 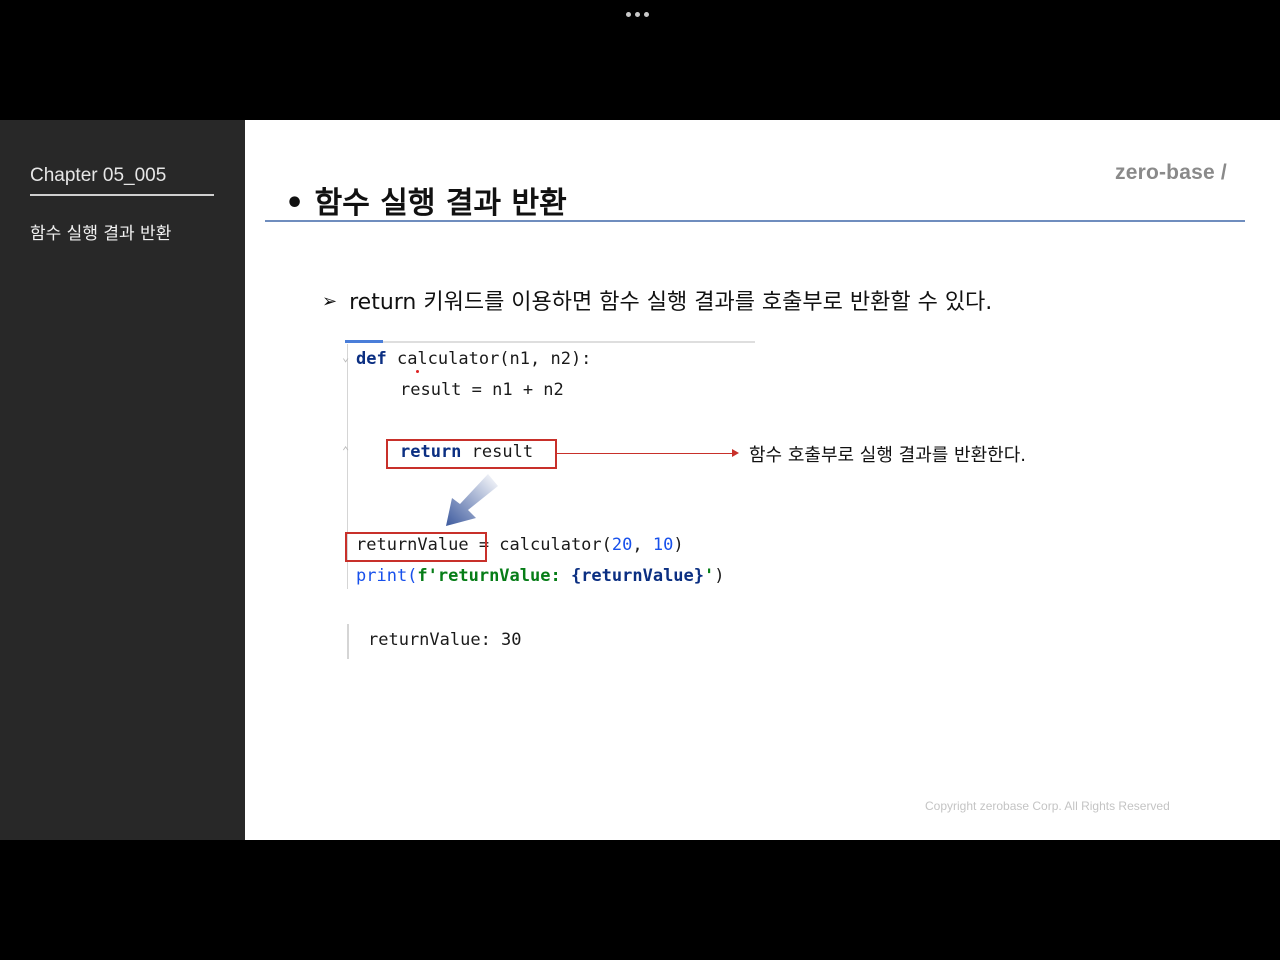 I want to click on annotation-arrowhead-icon, so click(x=735, y=453).